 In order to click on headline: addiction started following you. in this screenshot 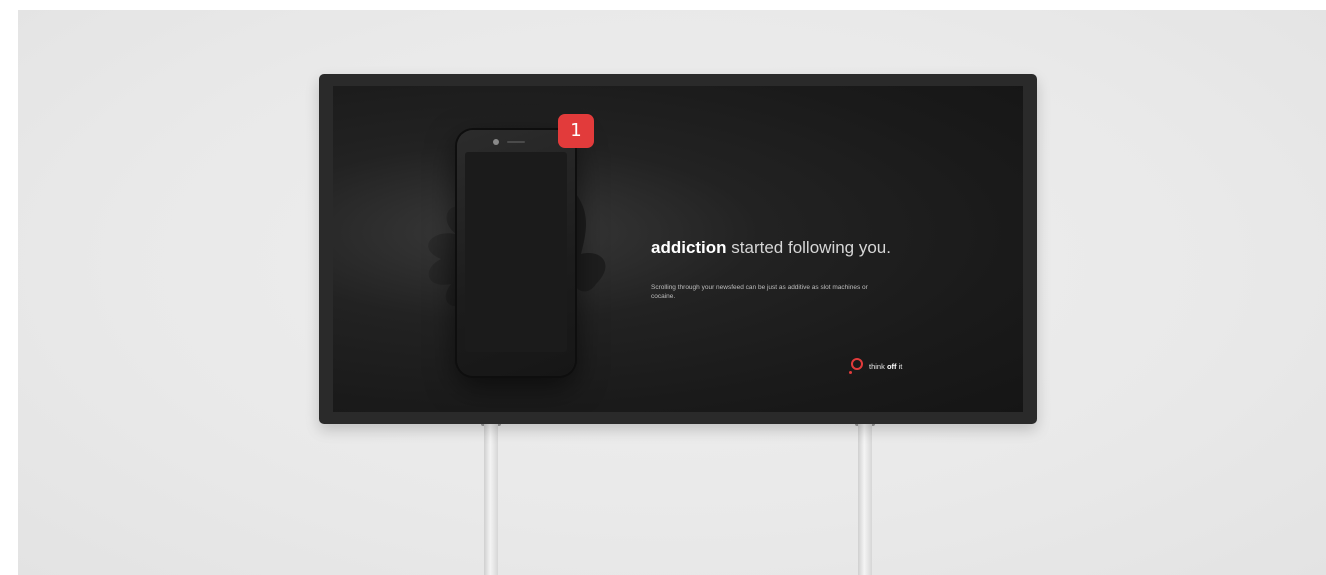, I will do `click(771, 248)`.